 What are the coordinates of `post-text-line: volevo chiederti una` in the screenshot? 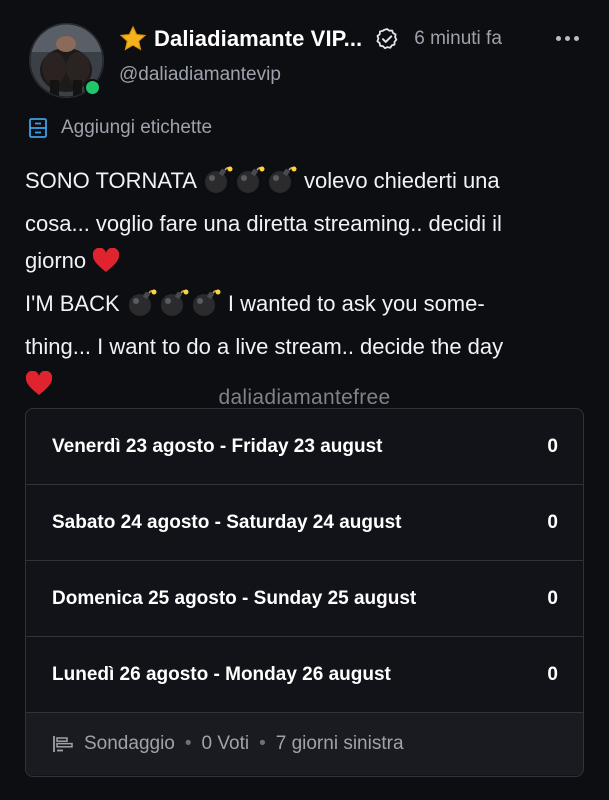 It's located at (398, 180).